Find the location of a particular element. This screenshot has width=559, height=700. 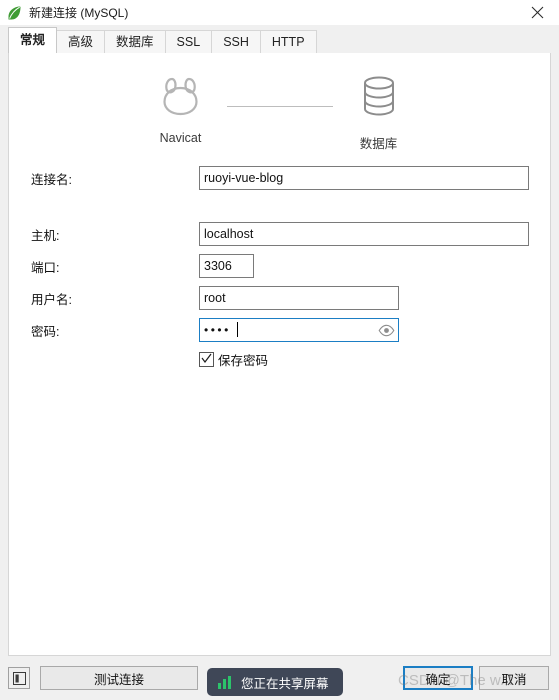

navicat-leaf-icon is located at coordinates (14, 12).